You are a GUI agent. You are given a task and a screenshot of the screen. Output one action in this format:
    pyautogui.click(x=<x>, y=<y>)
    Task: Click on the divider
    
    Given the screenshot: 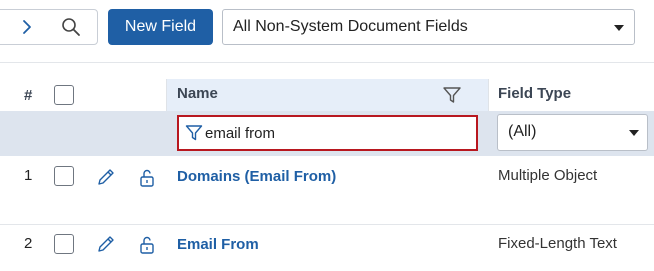 What is the action you would take?
    pyautogui.click(x=327, y=62)
    